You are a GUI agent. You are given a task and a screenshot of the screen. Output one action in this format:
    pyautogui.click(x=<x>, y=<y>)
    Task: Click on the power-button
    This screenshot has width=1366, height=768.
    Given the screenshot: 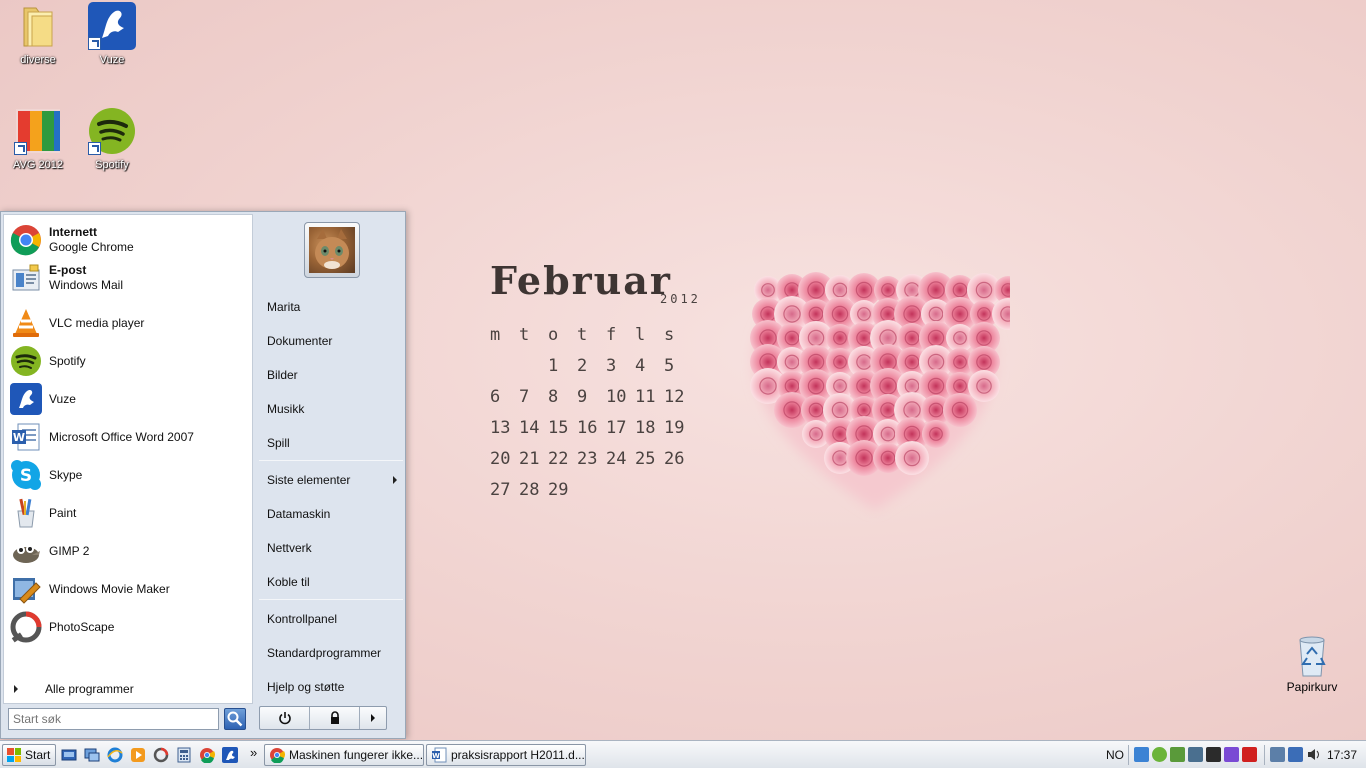 What is the action you would take?
    pyautogui.click(x=285, y=718)
    